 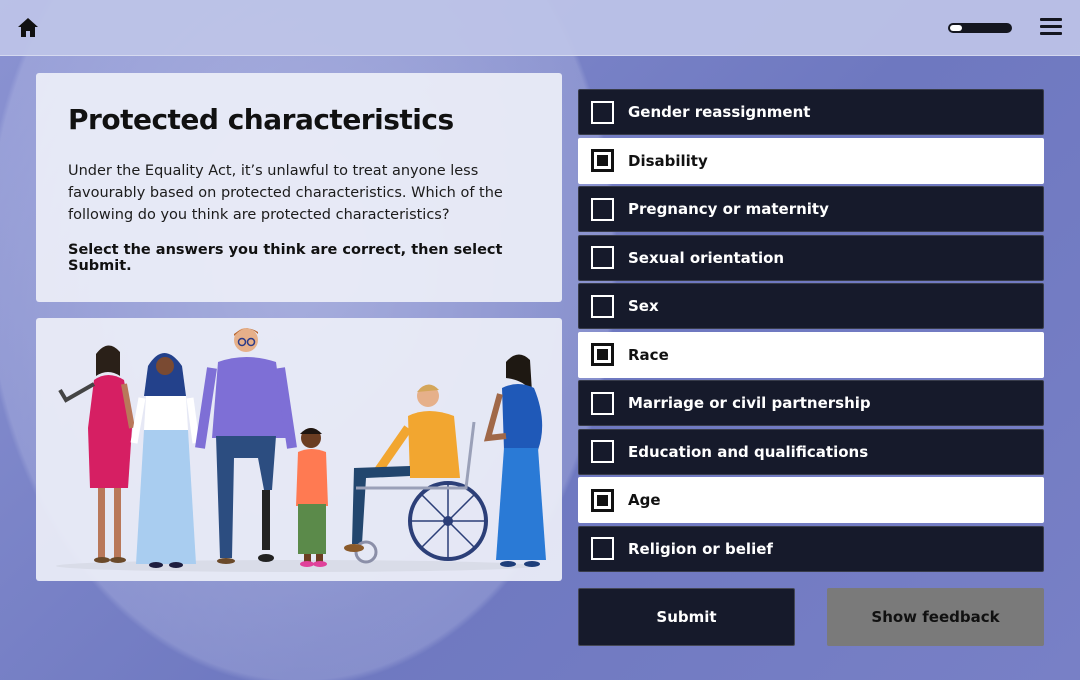 What do you see at coordinates (643, 306) in the screenshot?
I see `answer-option-label: Sex` at bounding box center [643, 306].